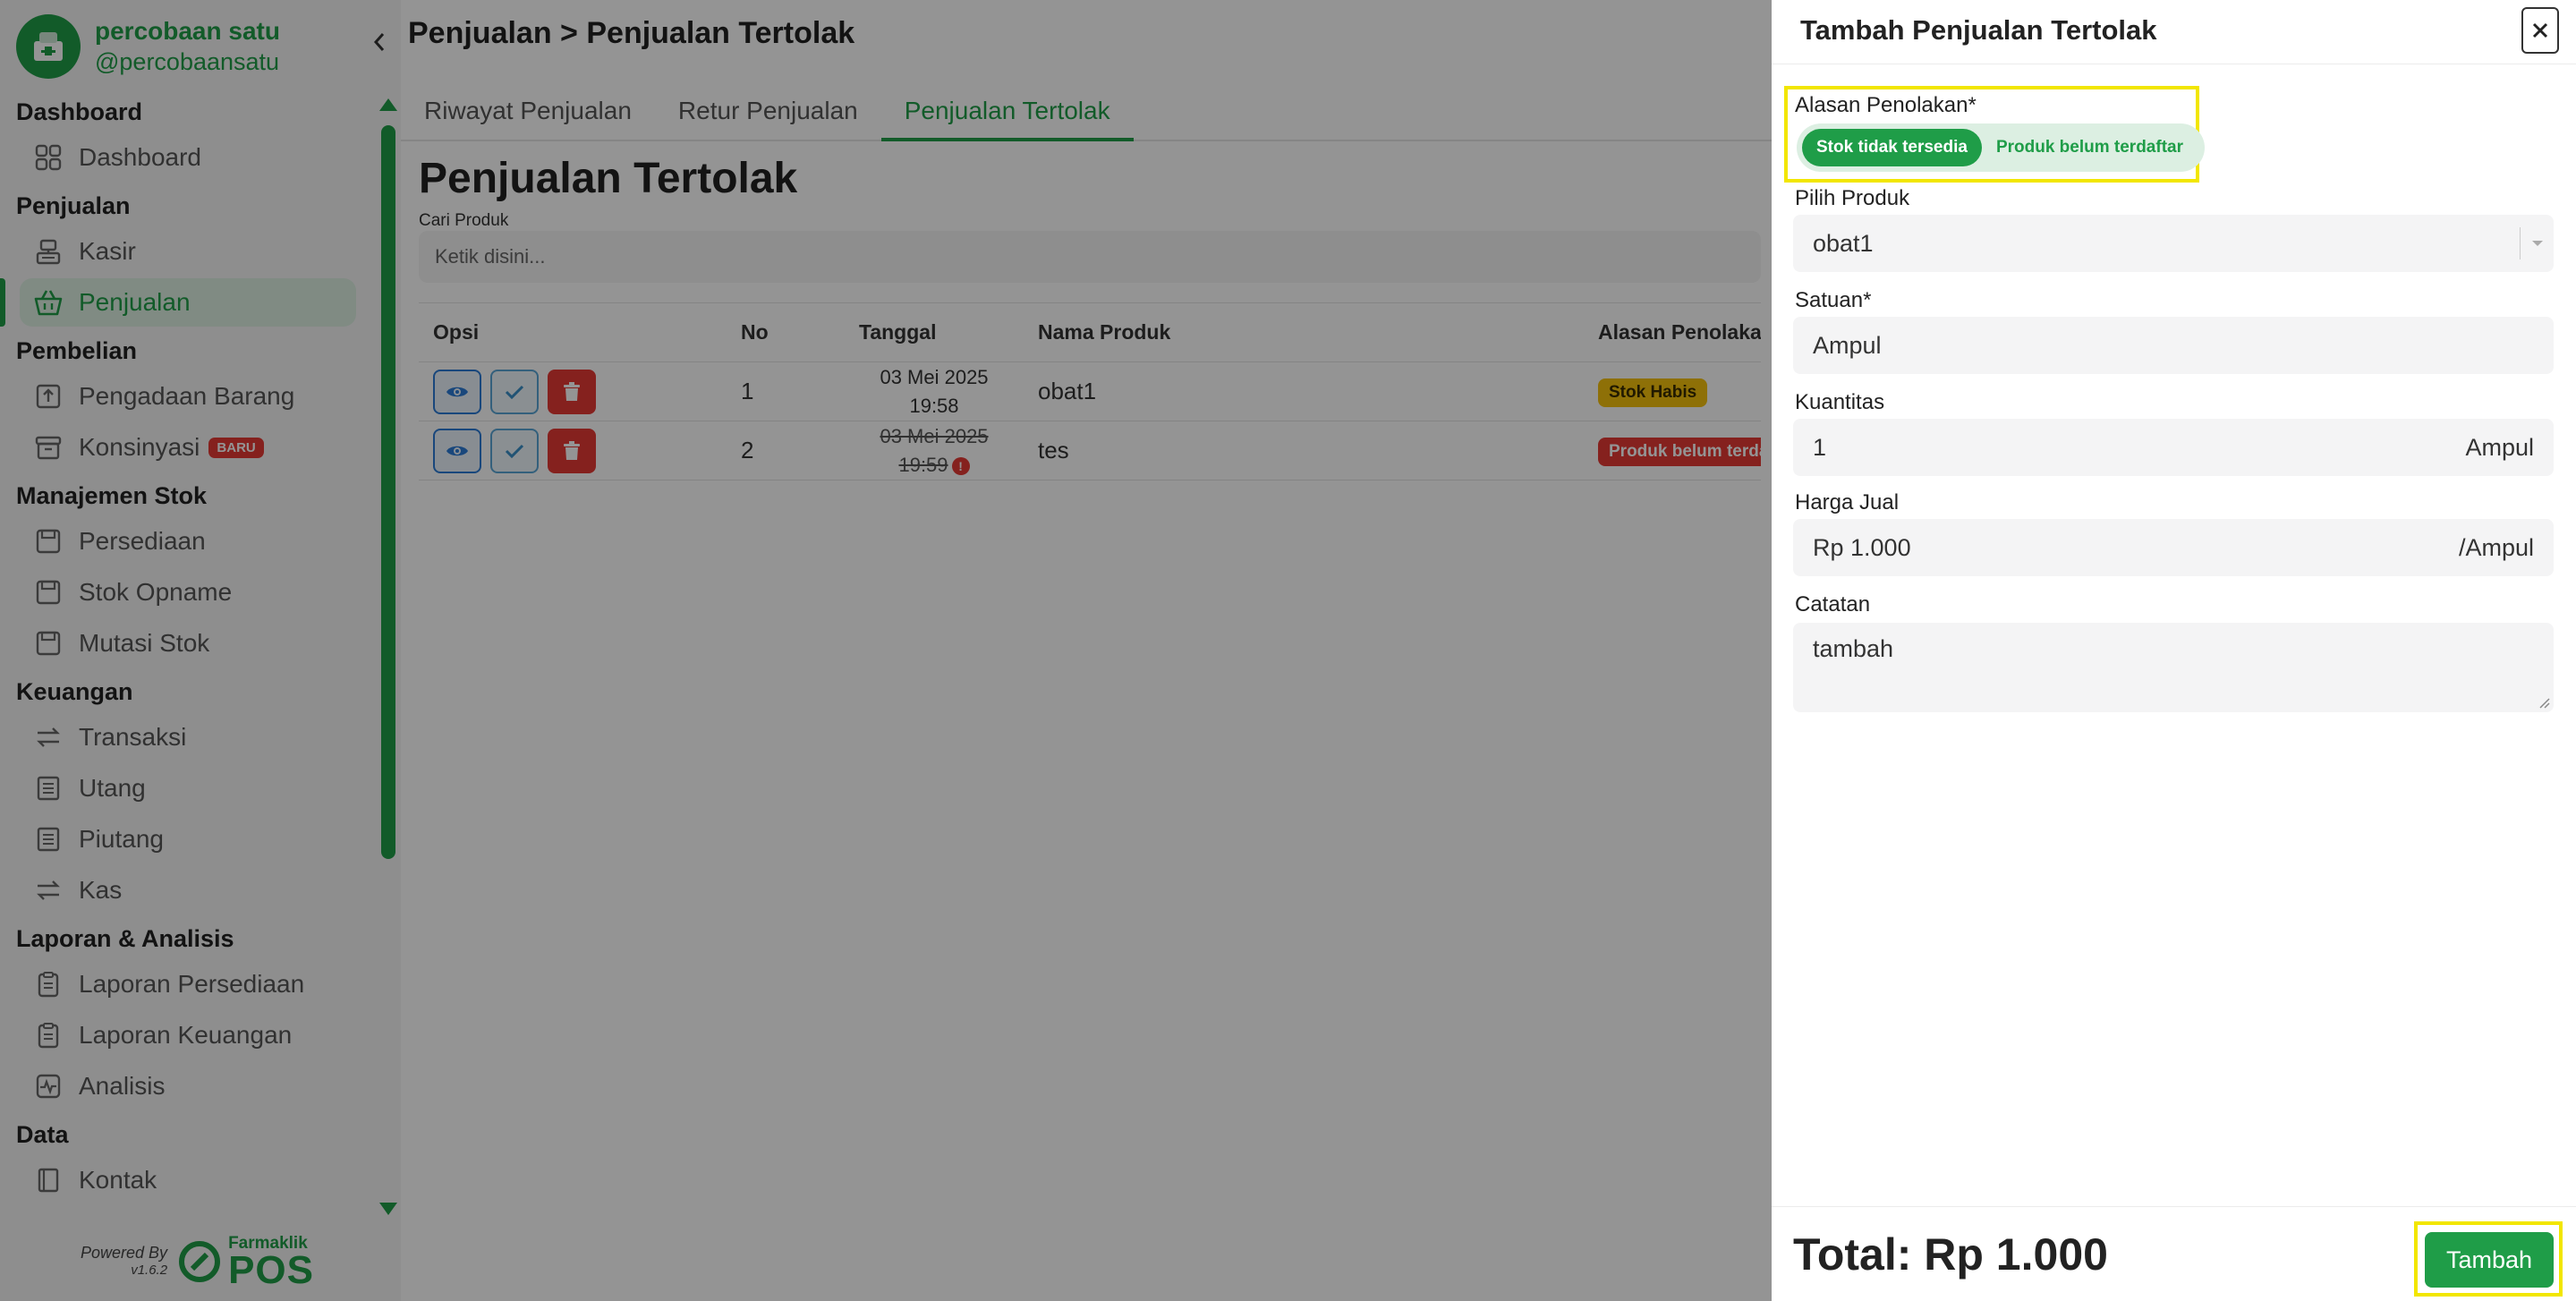 The height and width of the screenshot is (1301, 2576). What do you see at coordinates (1886, 105) in the screenshot?
I see `reason-label: Alasan Penolakan*` at bounding box center [1886, 105].